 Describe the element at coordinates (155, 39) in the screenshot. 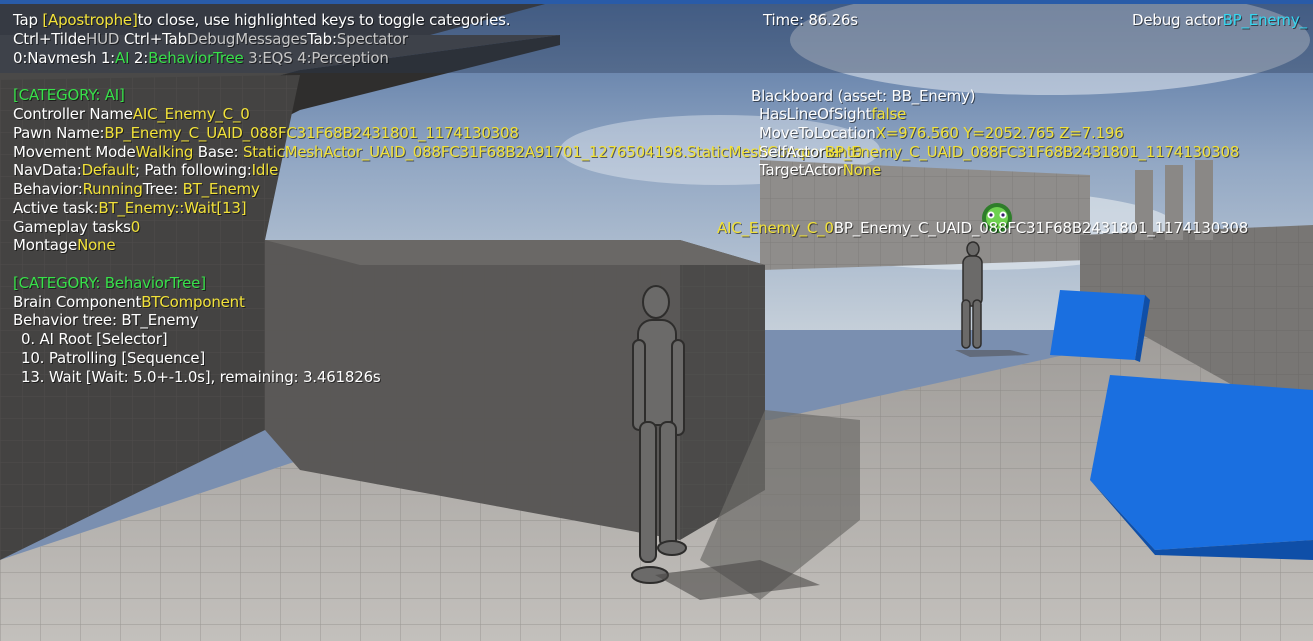

I see `ctrl-tab-key: Ctrl+Tab` at that location.